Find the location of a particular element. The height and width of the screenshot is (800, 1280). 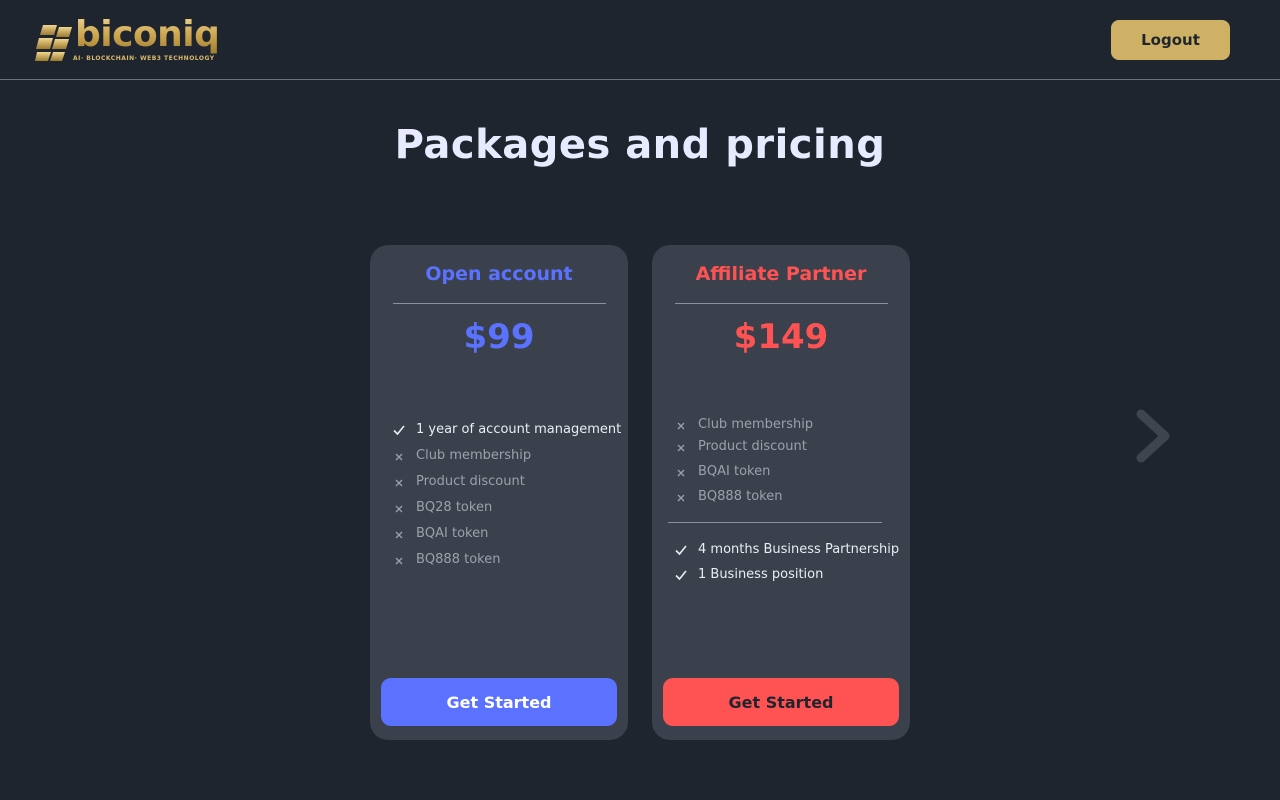

logout-button: Logout is located at coordinates (1170, 40).